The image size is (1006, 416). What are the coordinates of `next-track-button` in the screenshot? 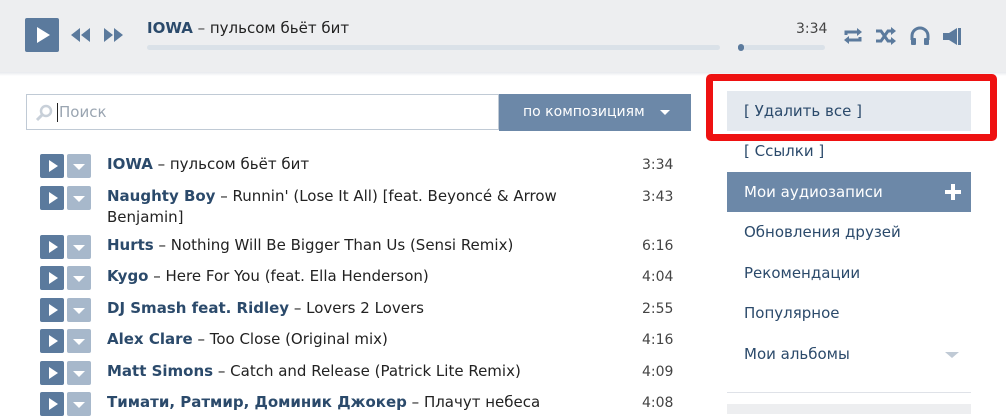 It's located at (113, 35).